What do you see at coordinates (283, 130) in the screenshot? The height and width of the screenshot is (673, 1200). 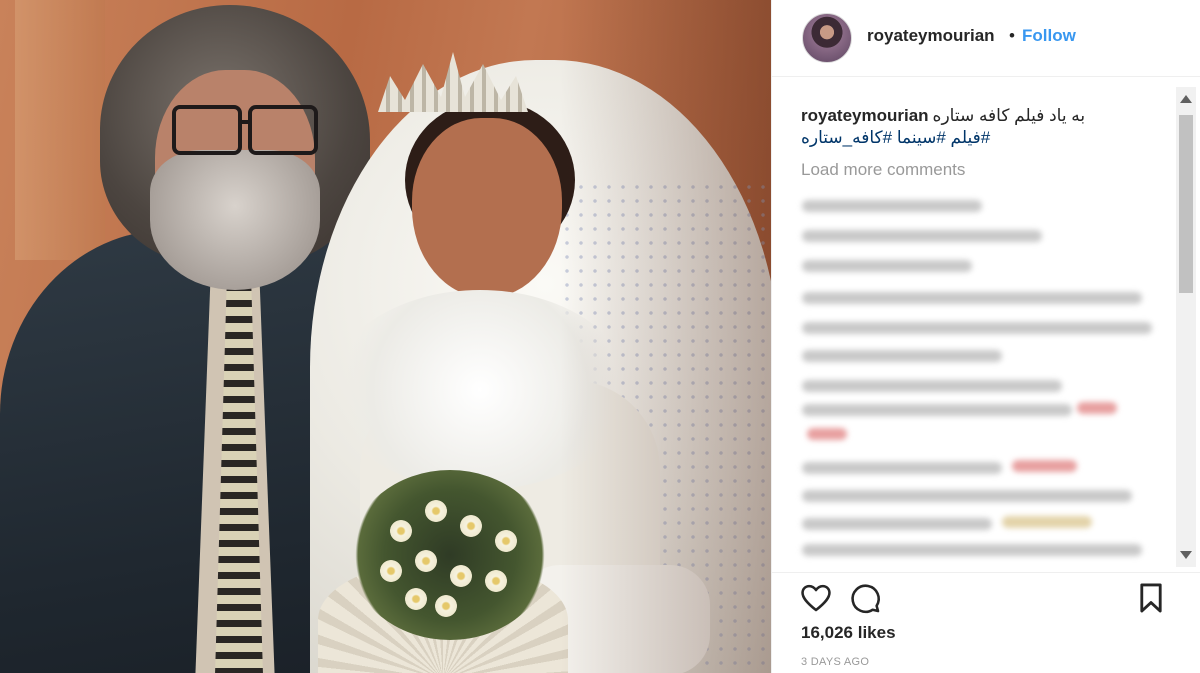 I see `photo-glasses-right` at bounding box center [283, 130].